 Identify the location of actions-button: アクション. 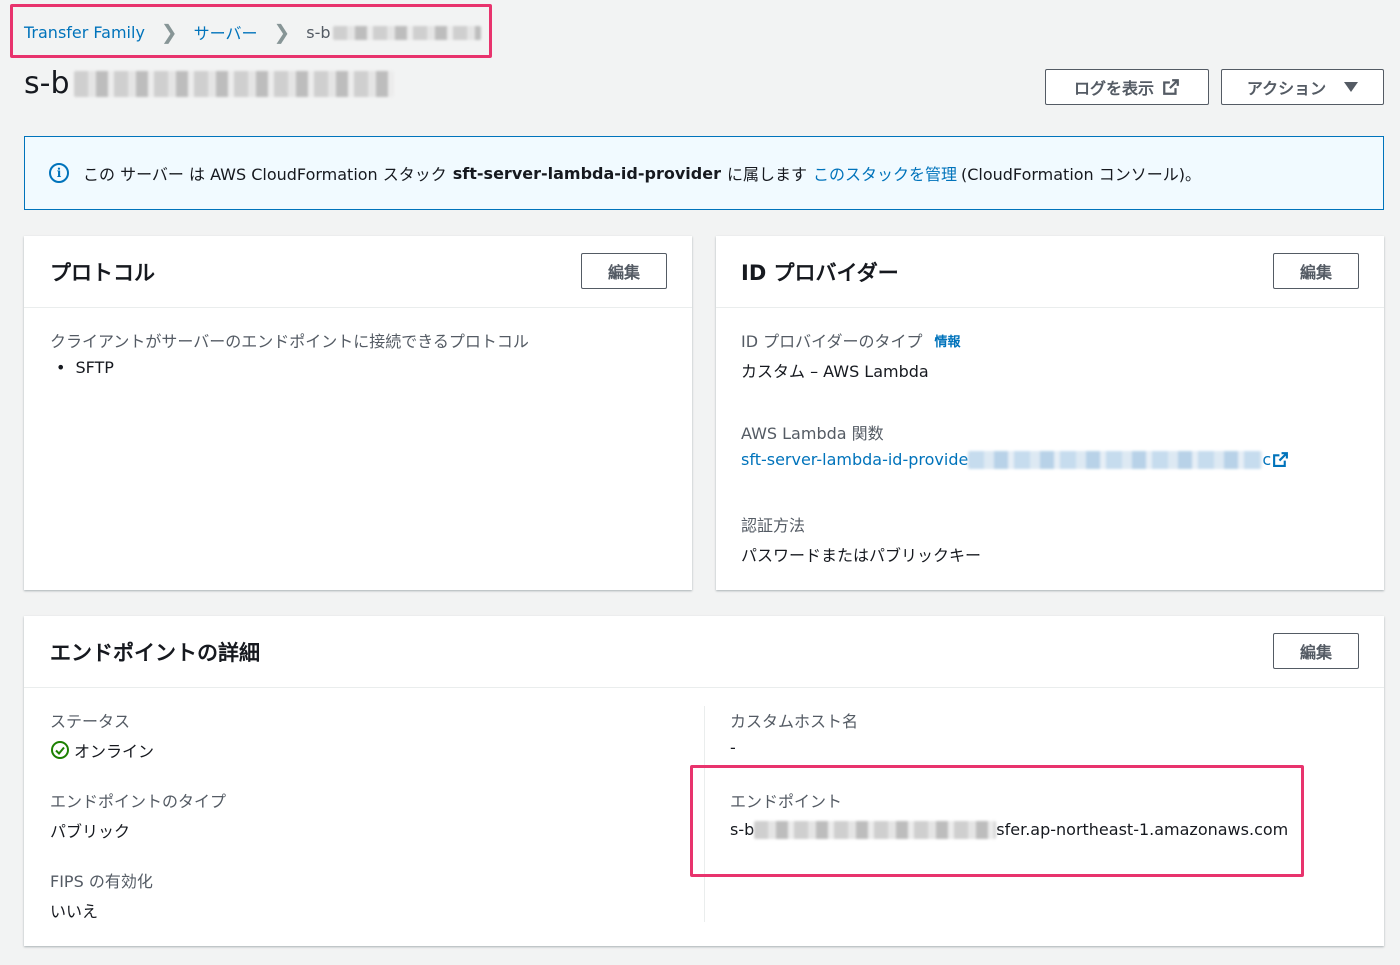
(1302, 87).